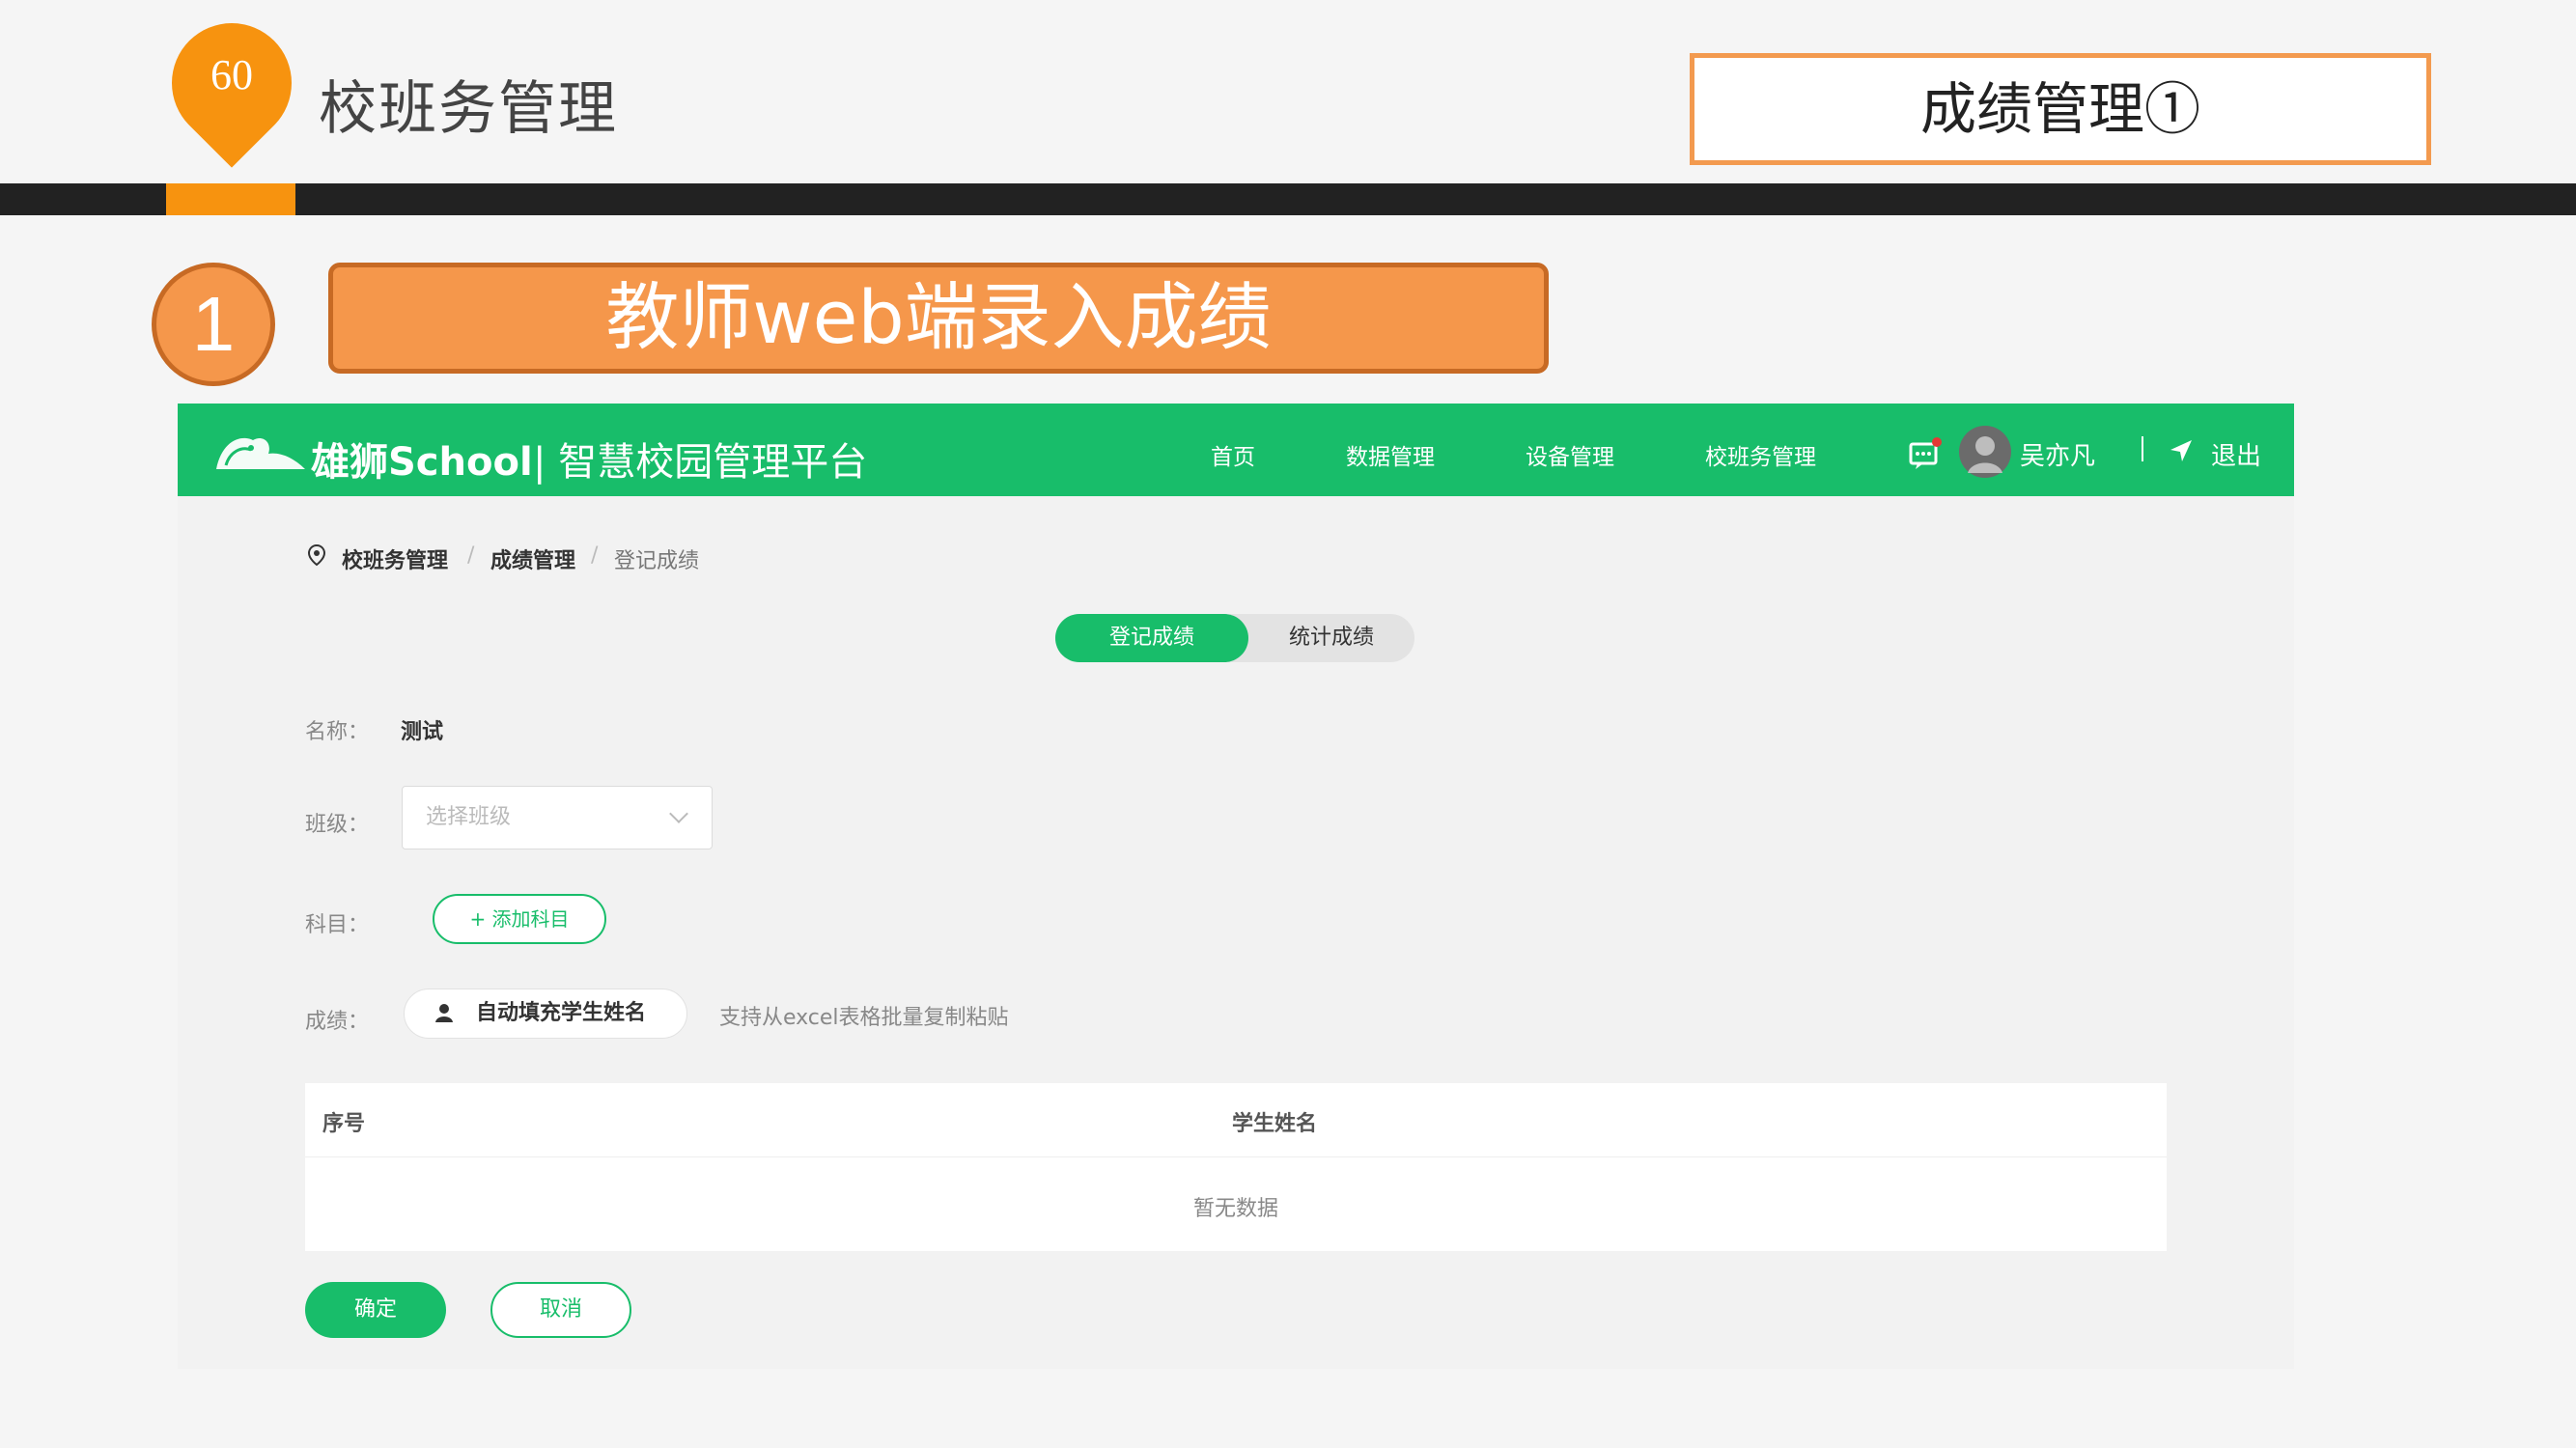  What do you see at coordinates (1275, 1124) in the screenshot?
I see `column-header-student-name: 学生姓名` at bounding box center [1275, 1124].